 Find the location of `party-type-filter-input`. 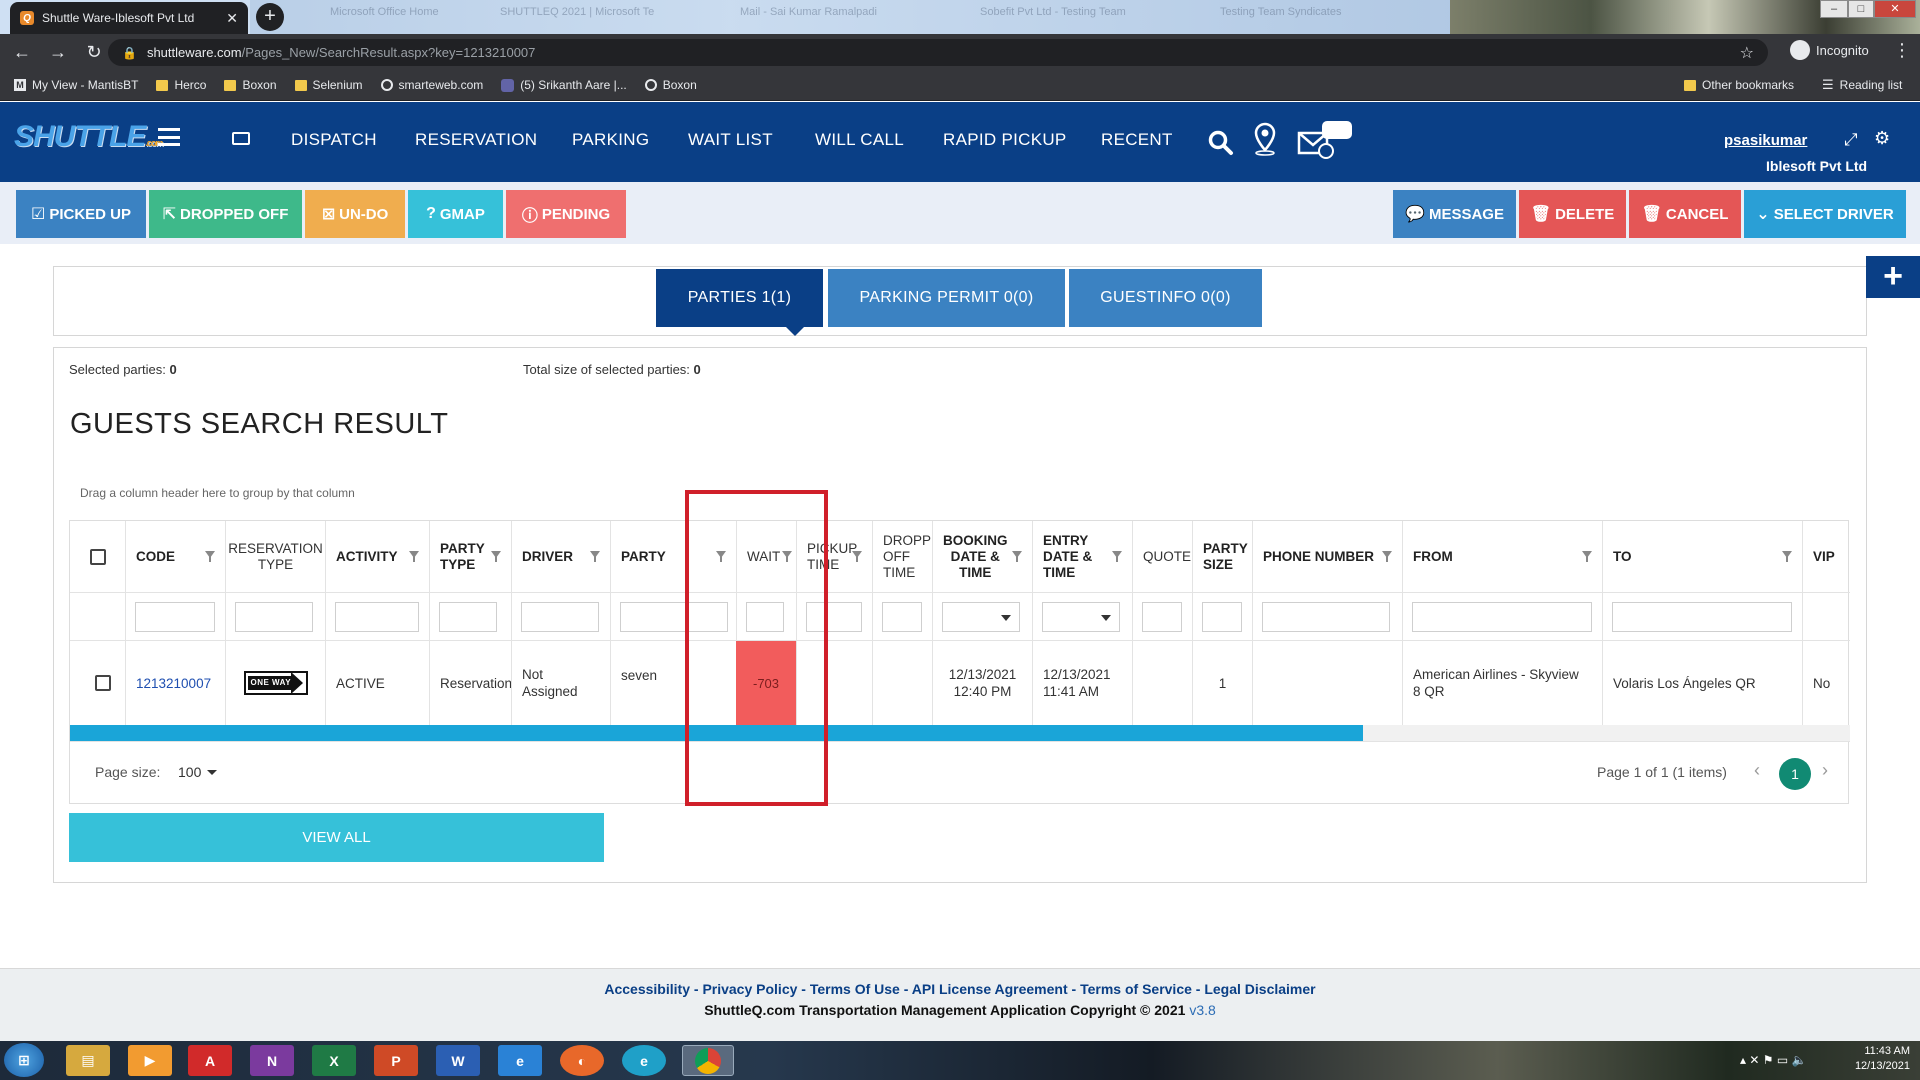

party-type-filter-input is located at coordinates (468, 617).